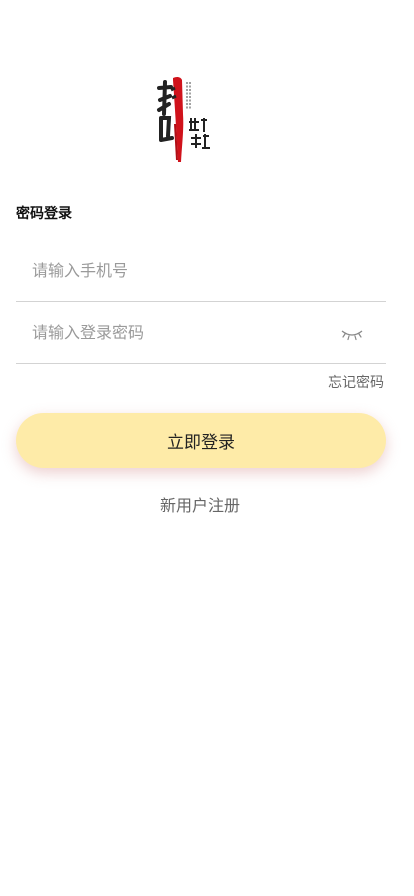 The image size is (414, 896). I want to click on forgot-password-link: 忘记密码, so click(356, 382).